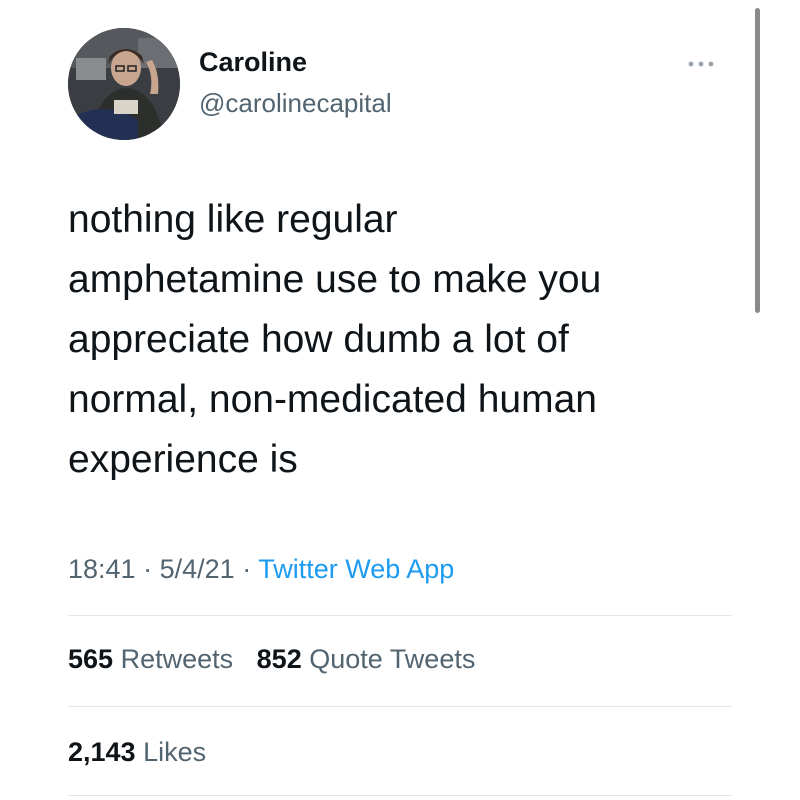 The image size is (800, 800). I want to click on engagement-stats-row: 565 Retweets 852 Quote Tweets, so click(271, 659).